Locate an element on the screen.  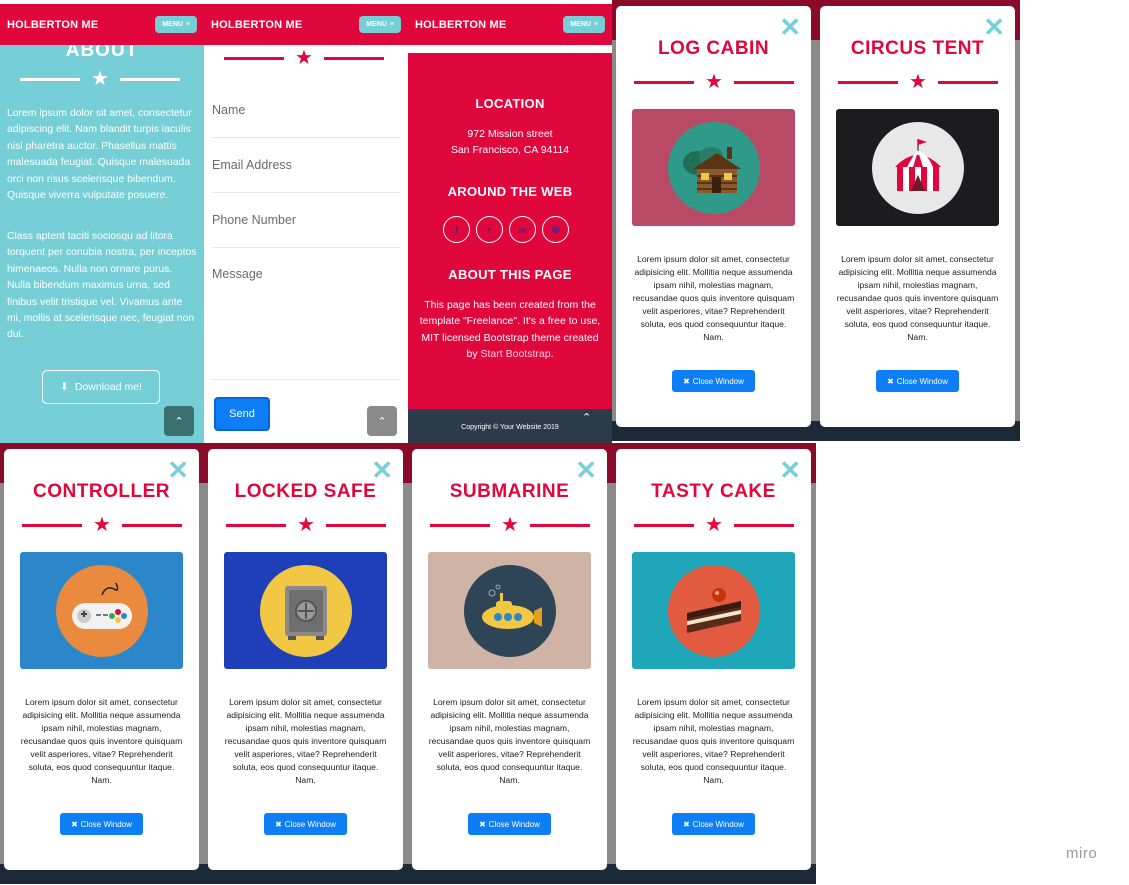
log-cabin-icon is located at coordinates (713, 167).